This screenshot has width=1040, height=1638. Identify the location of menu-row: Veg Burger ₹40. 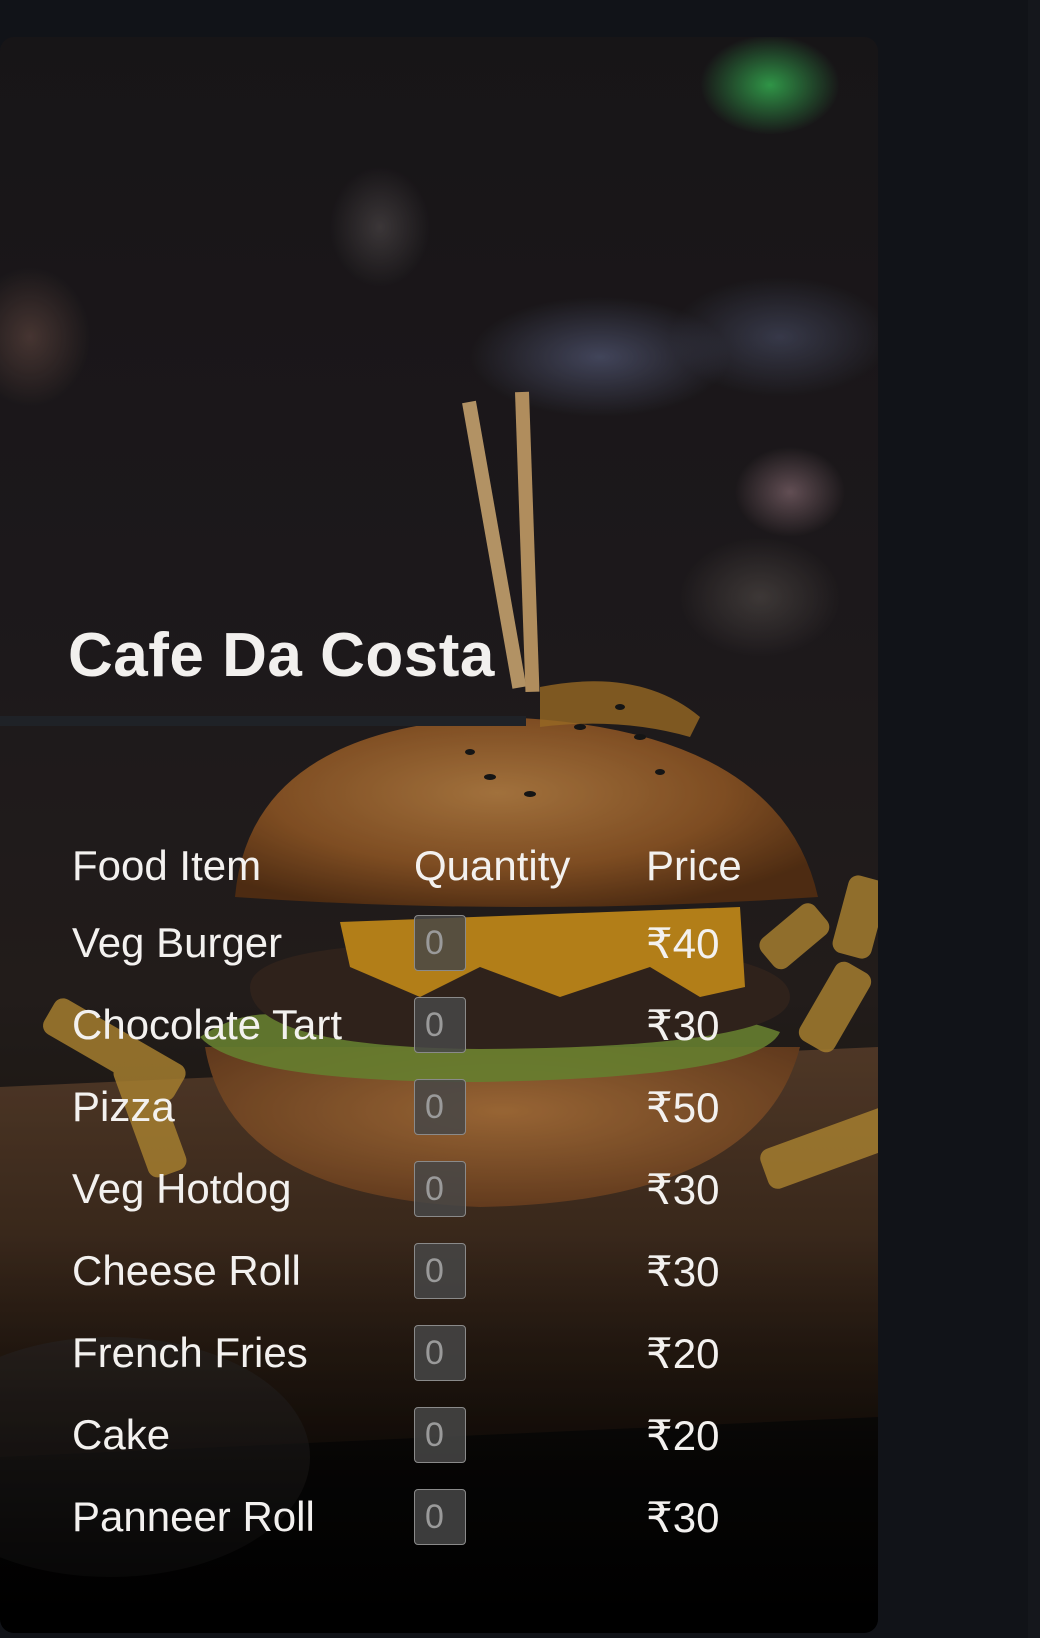
(419, 943).